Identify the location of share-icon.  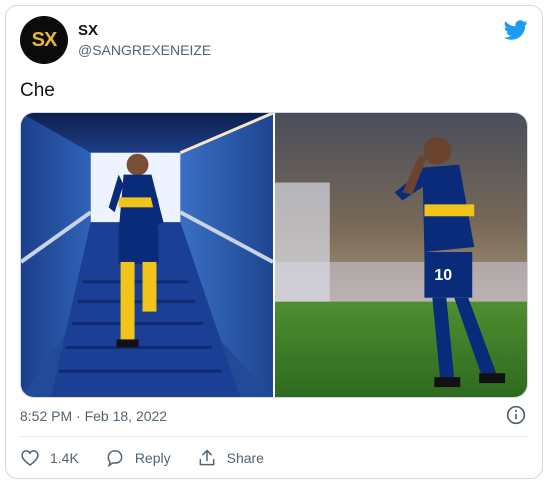
(207, 457).